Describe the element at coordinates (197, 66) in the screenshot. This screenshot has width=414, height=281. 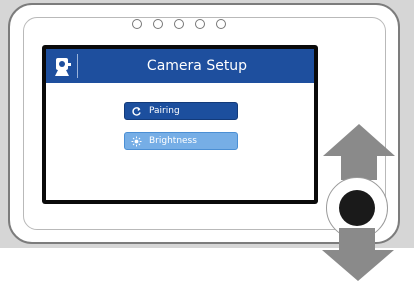
I see `screen-title: Camera Setup` at that location.